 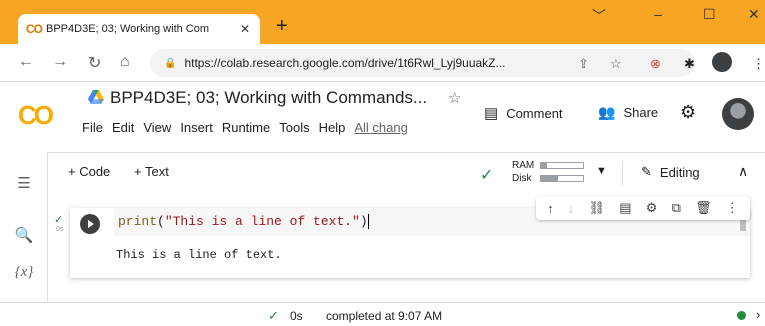 What do you see at coordinates (282, 26) in the screenshot?
I see `new-tab-button: +` at bounding box center [282, 26].